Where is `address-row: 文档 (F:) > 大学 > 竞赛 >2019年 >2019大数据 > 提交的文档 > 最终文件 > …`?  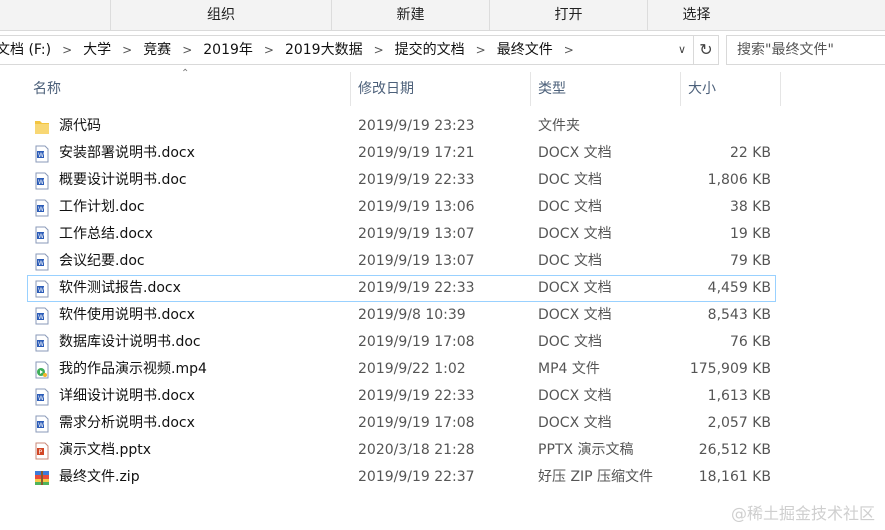
address-row: 文档 (F:) > 大学 > 竞赛 >2019年 >2019大数据 > 提交的文档 > 最终文件 > … is located at coordinates (442, 49).